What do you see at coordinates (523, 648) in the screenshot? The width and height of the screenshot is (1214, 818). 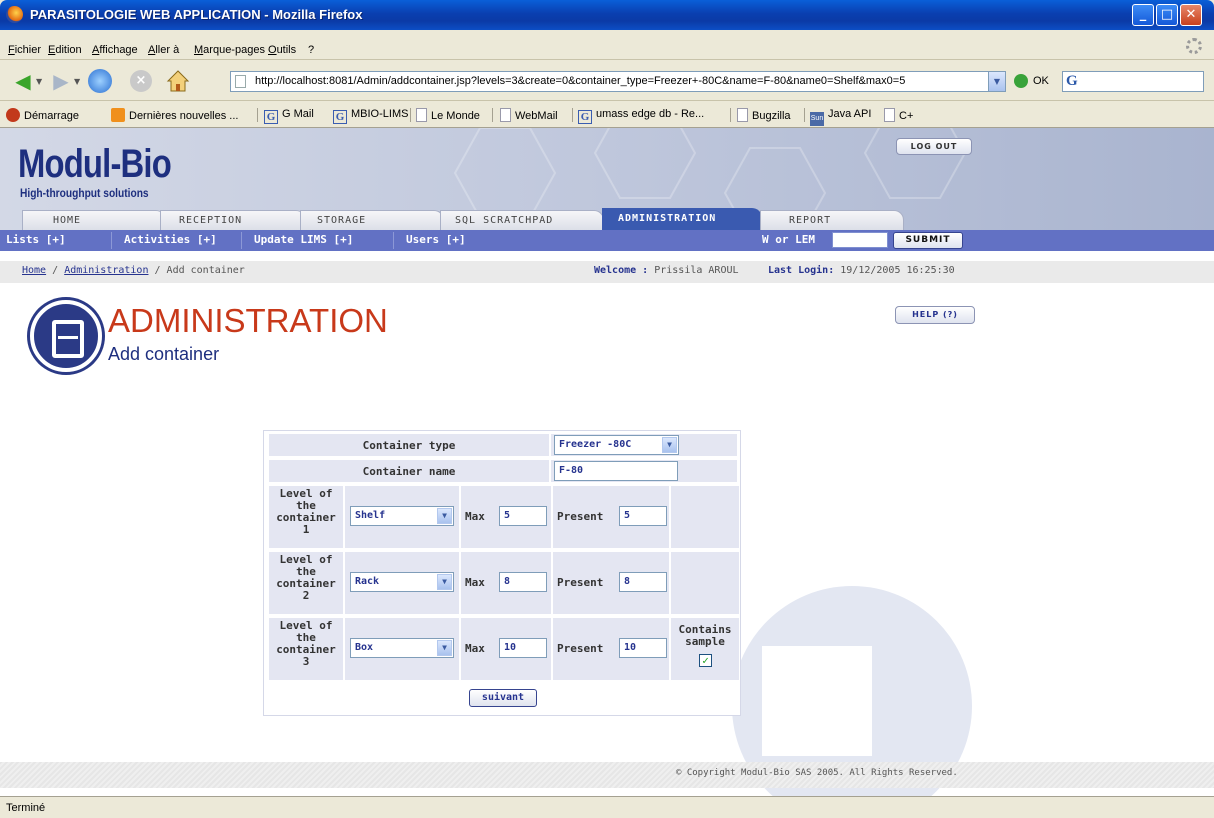 I see `level-3-max-input: 10` at bounding box center [523, 648].